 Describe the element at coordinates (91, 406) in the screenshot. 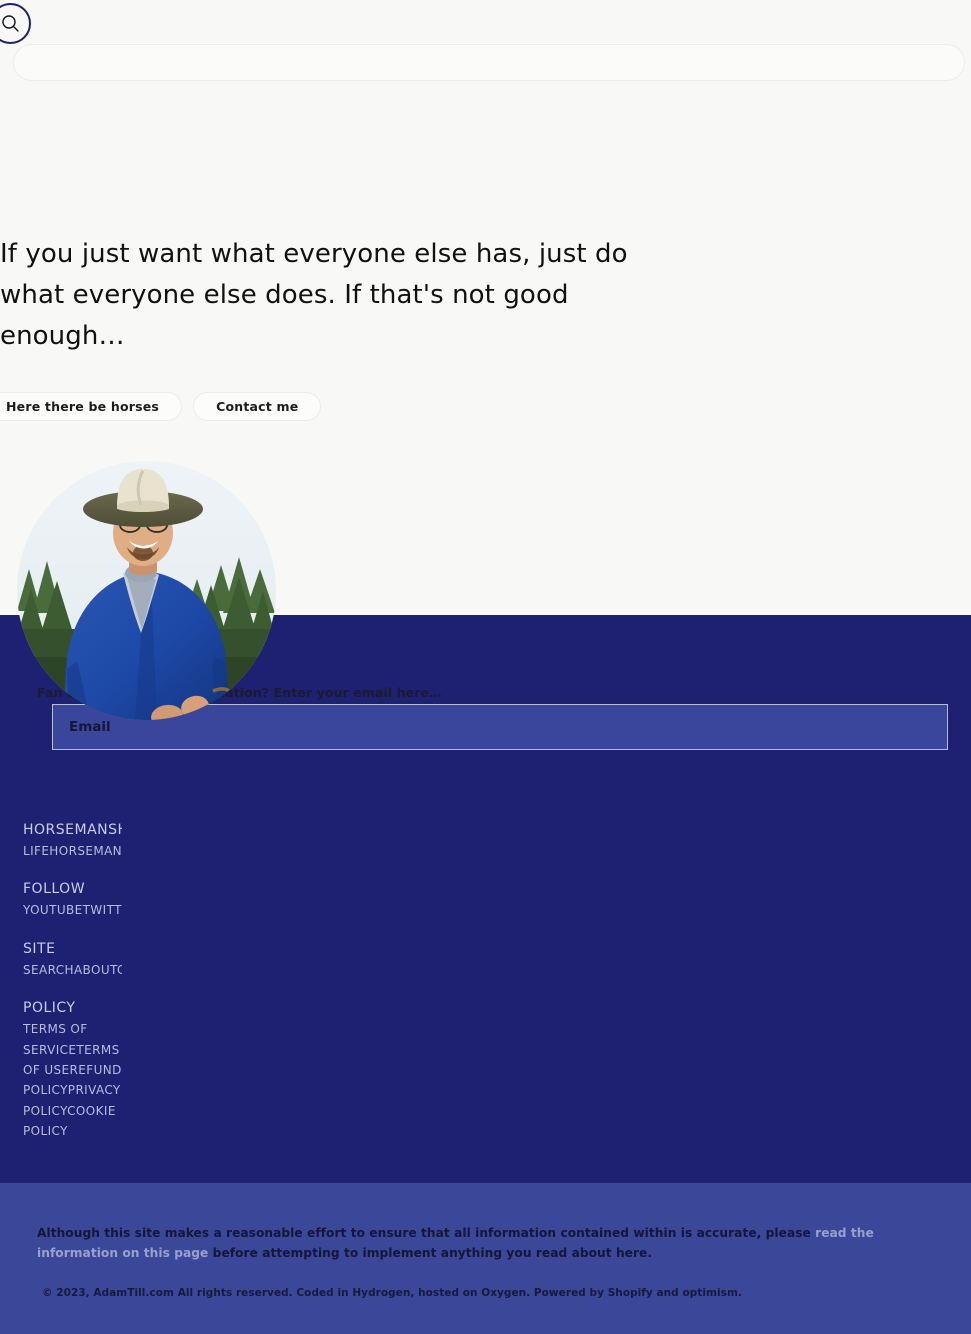

I see `here-there-be-horses-button: Here there be horses` at that location.